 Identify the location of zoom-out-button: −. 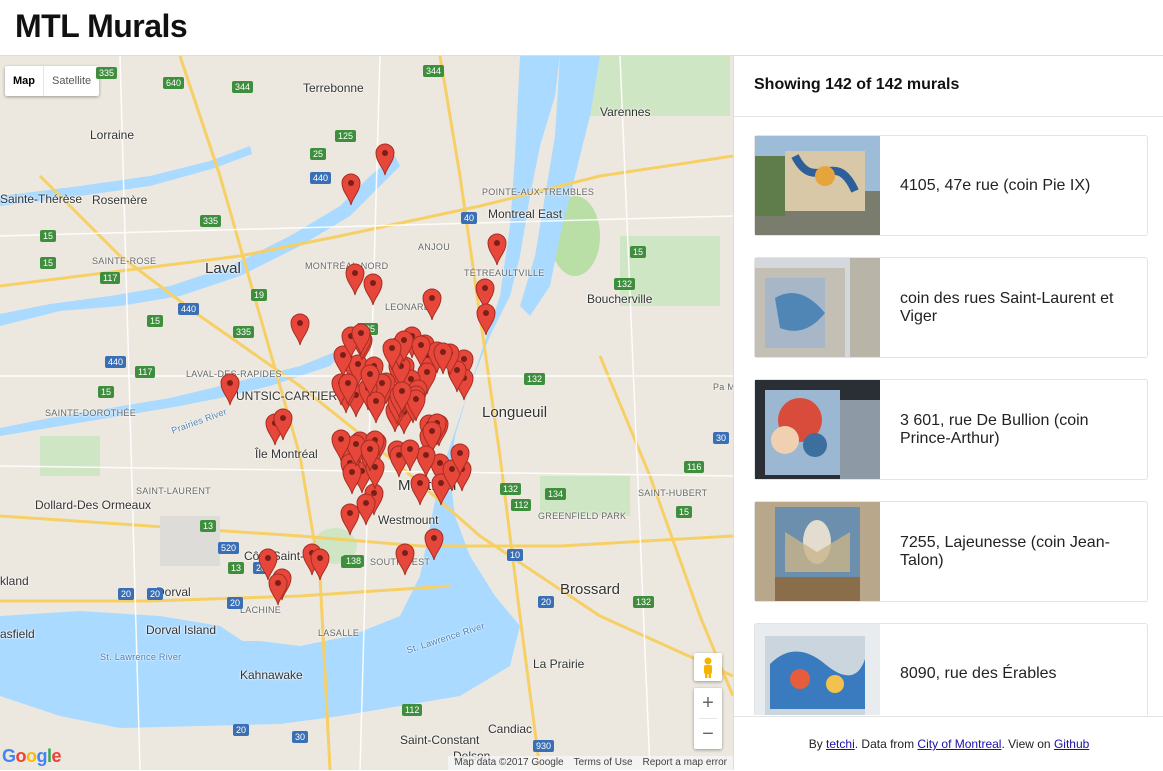
(708, 734).